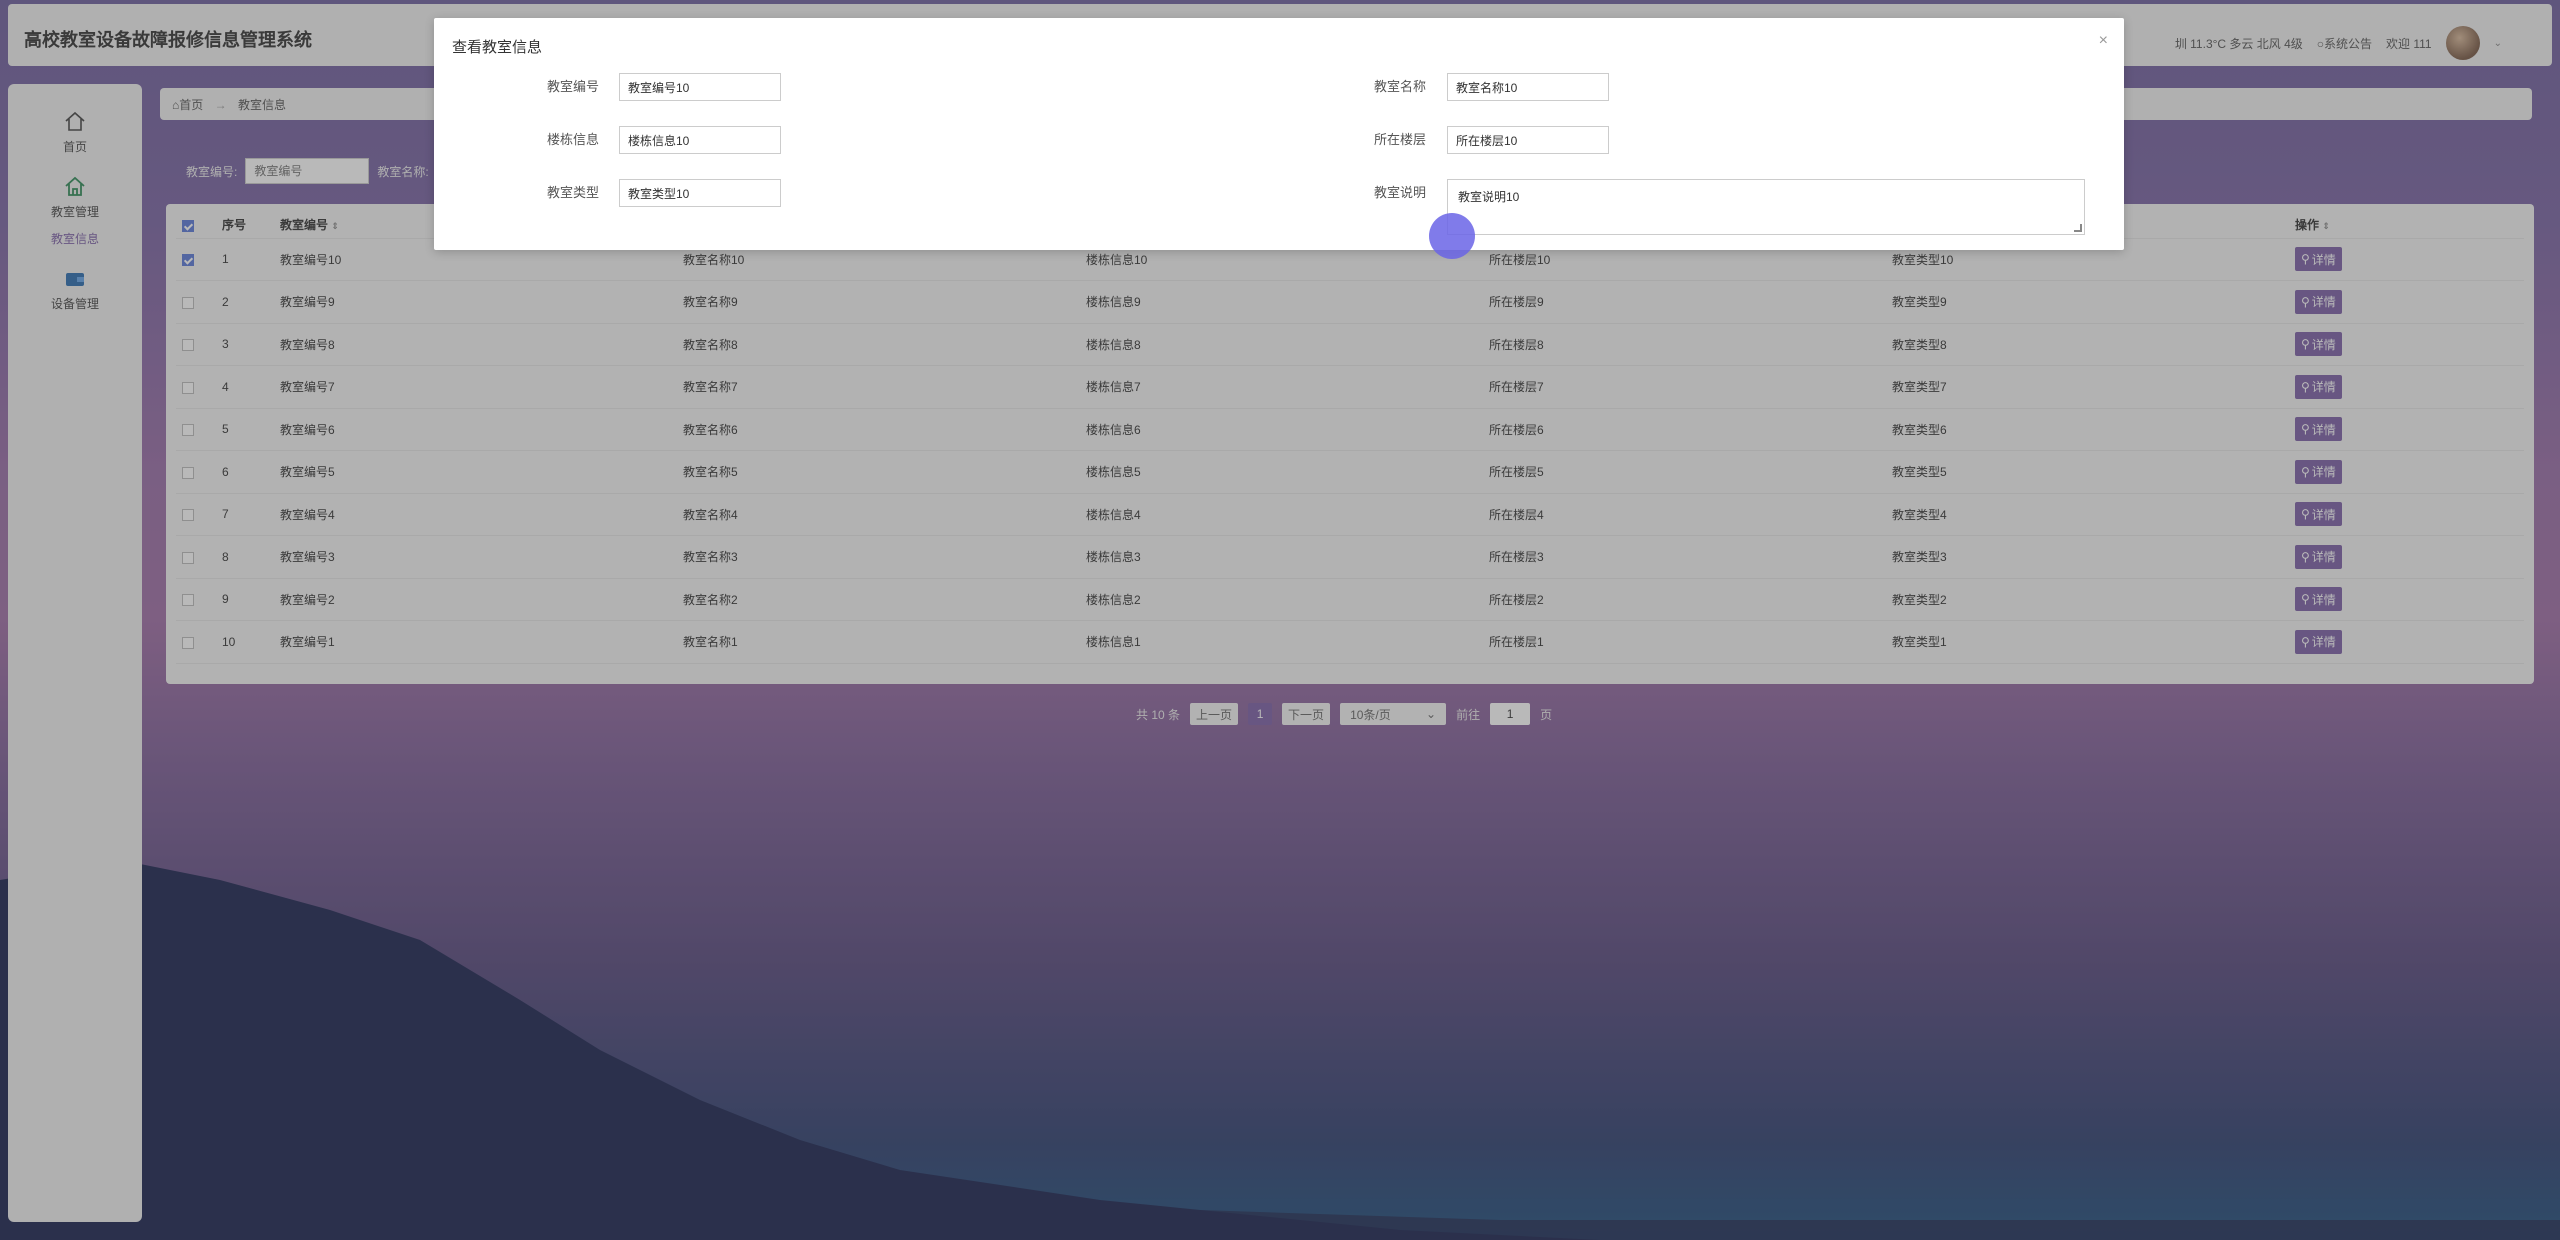 The height and width of the screenshot is (1240, 2560). I want to click on field-label-code: 教室编号, so click(573, 86).